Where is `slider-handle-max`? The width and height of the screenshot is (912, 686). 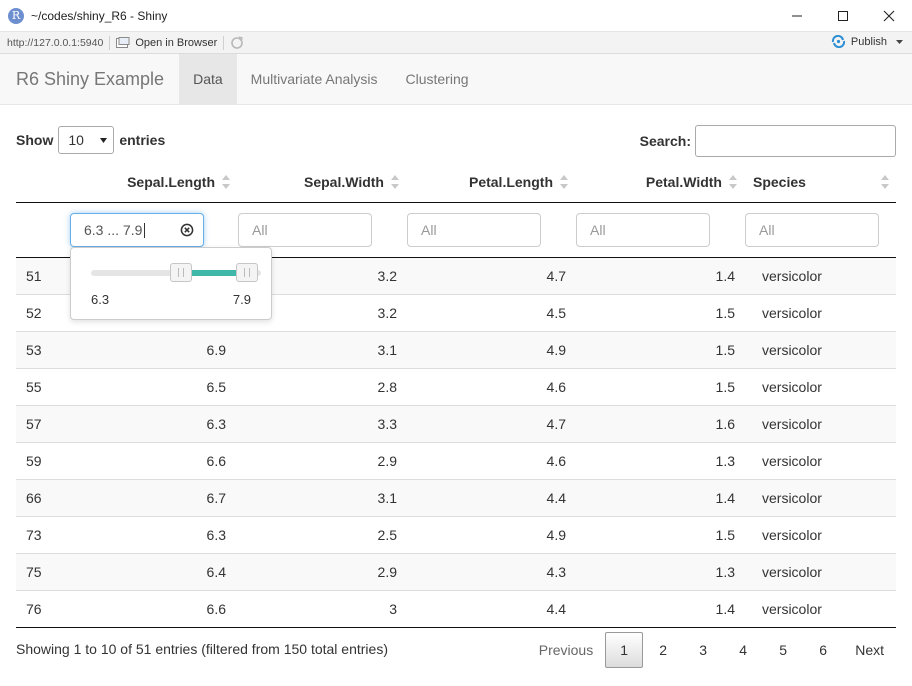 slider-handle-max is located at coordinates (247, 272).